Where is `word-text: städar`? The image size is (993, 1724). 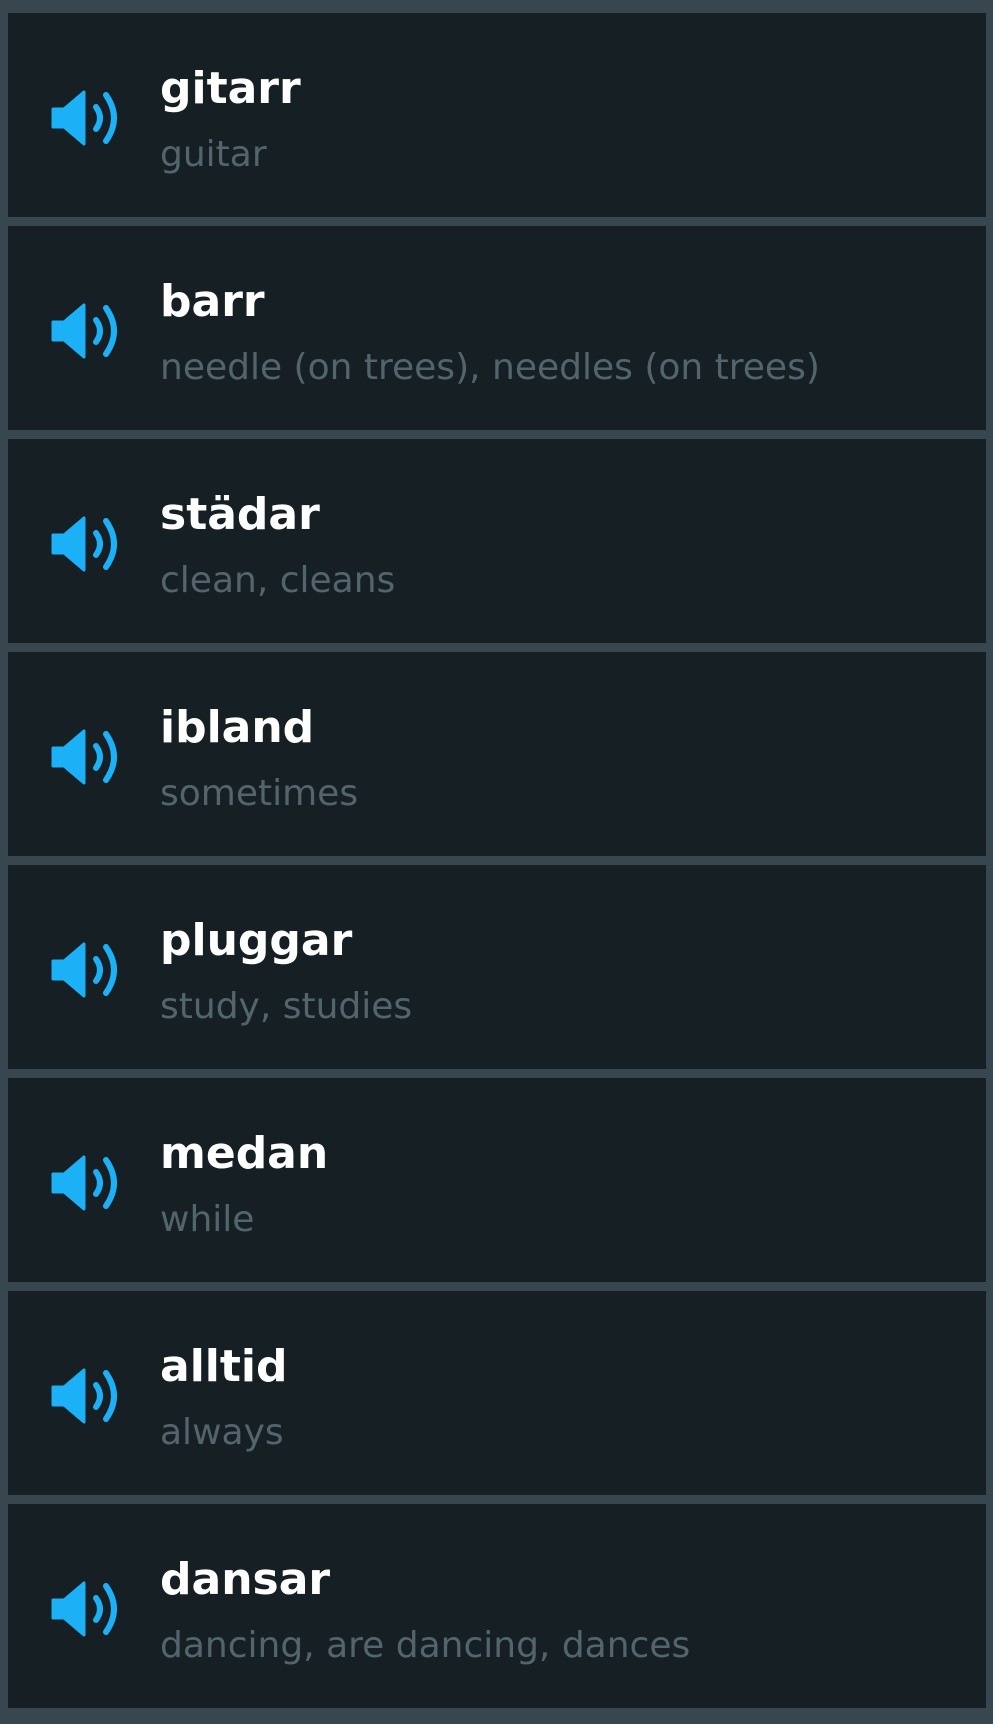
word-text: städar is located at coordinates (240, 514).